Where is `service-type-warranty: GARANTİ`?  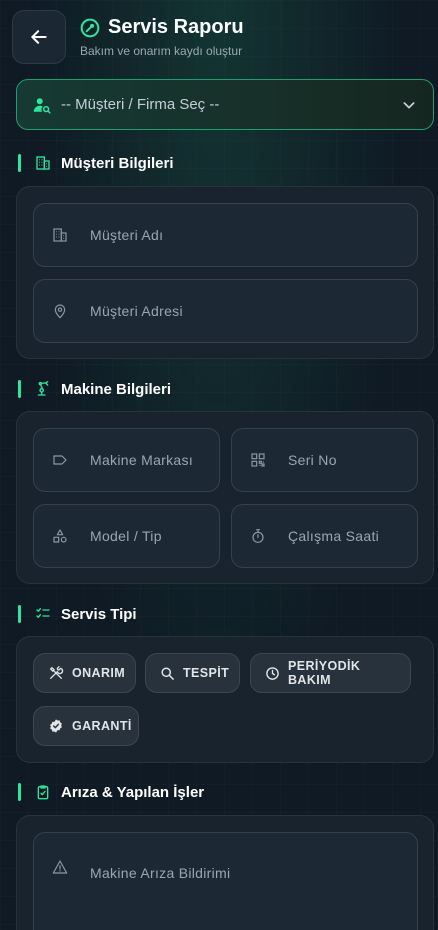 service-type-warranty: GARANTİ is located at coordinates (86, 726).